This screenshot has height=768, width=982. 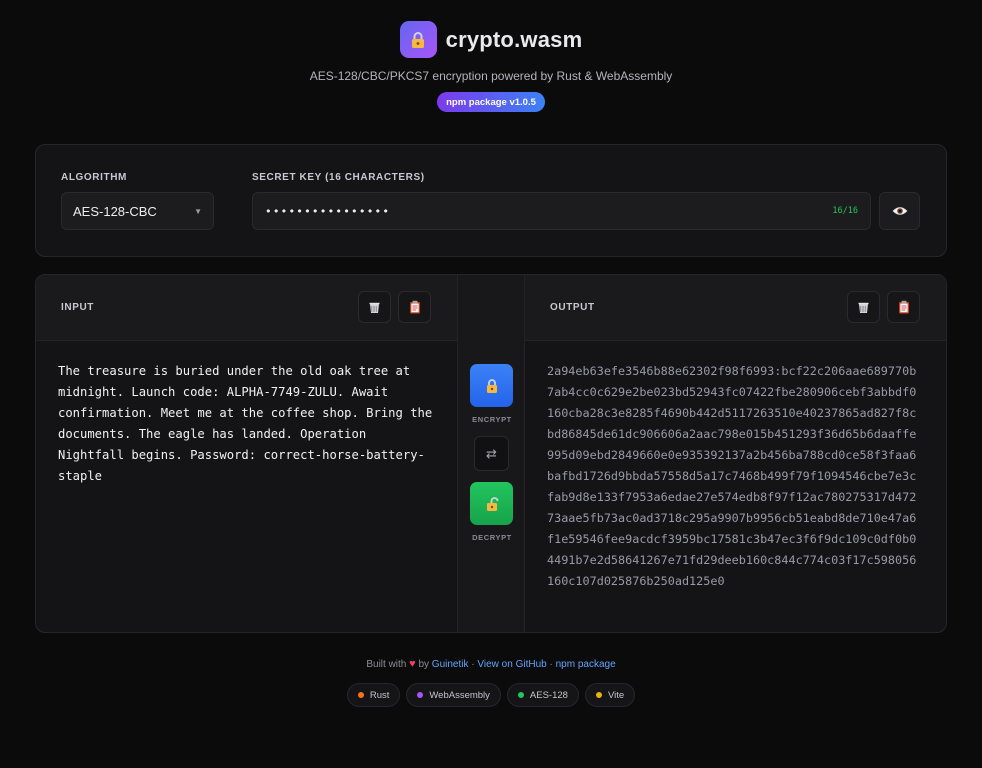 I want to click on output-pane-header: OUTPUT, so click(x=735, y=308).